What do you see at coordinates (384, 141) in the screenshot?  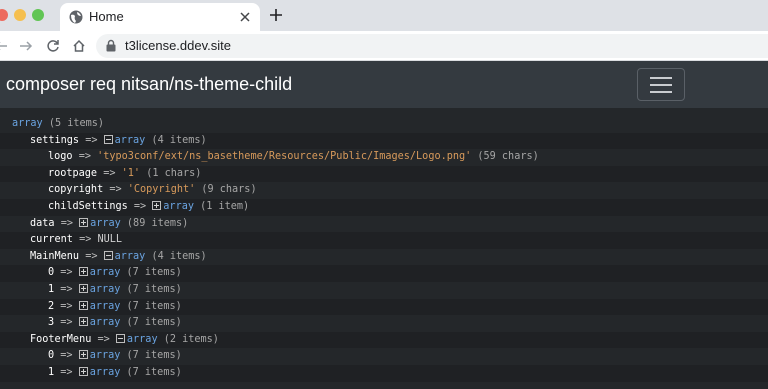 I see `dump-row-settings: settings => array (4 items)` at bounding box center [384, 141].